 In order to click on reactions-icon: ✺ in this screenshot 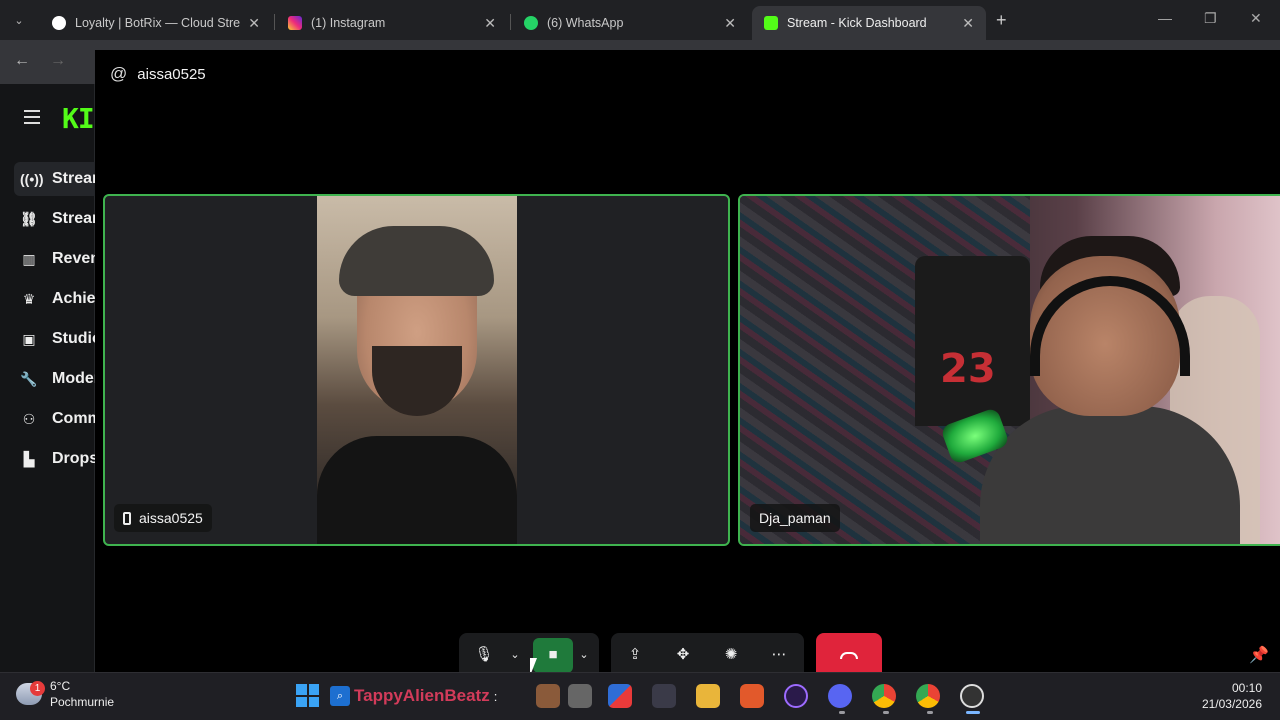, I will do `click(731, 654)`.